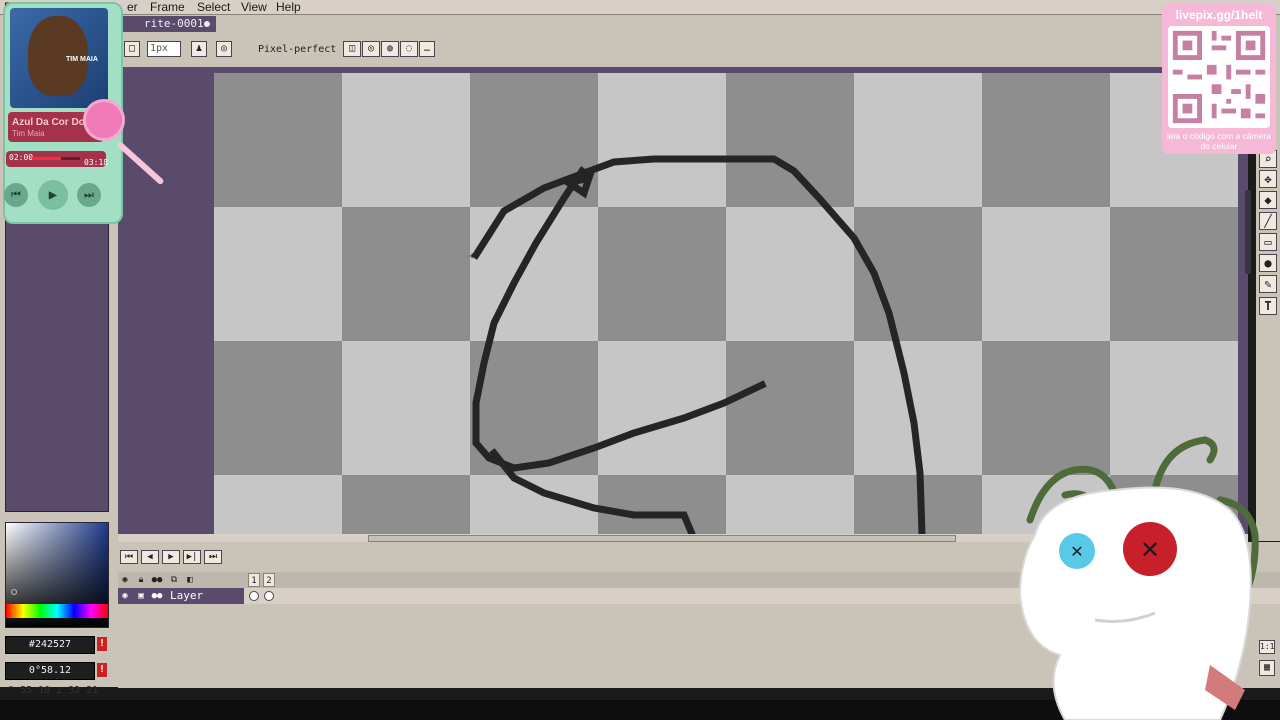 Image resolution: width=1280 pixels, height=720 pixels. What do you see at coordinates (171, 557) in the screenshot?
I see `play-button: ▶` at bounding box center [171, 557].